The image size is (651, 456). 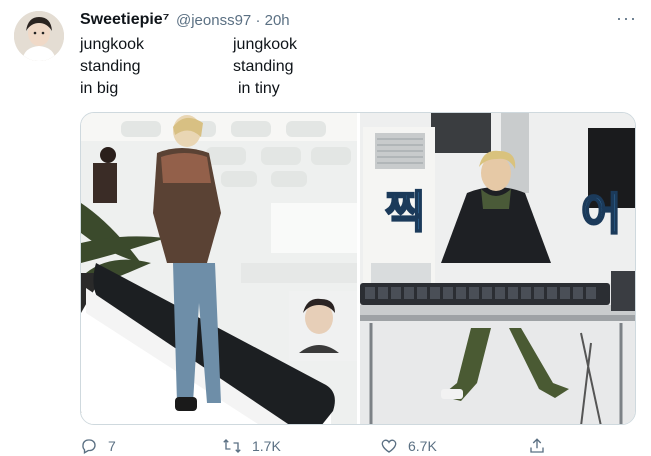 I want to click on tweet-text-right-1: jungkook, so click(x=265, y=44).